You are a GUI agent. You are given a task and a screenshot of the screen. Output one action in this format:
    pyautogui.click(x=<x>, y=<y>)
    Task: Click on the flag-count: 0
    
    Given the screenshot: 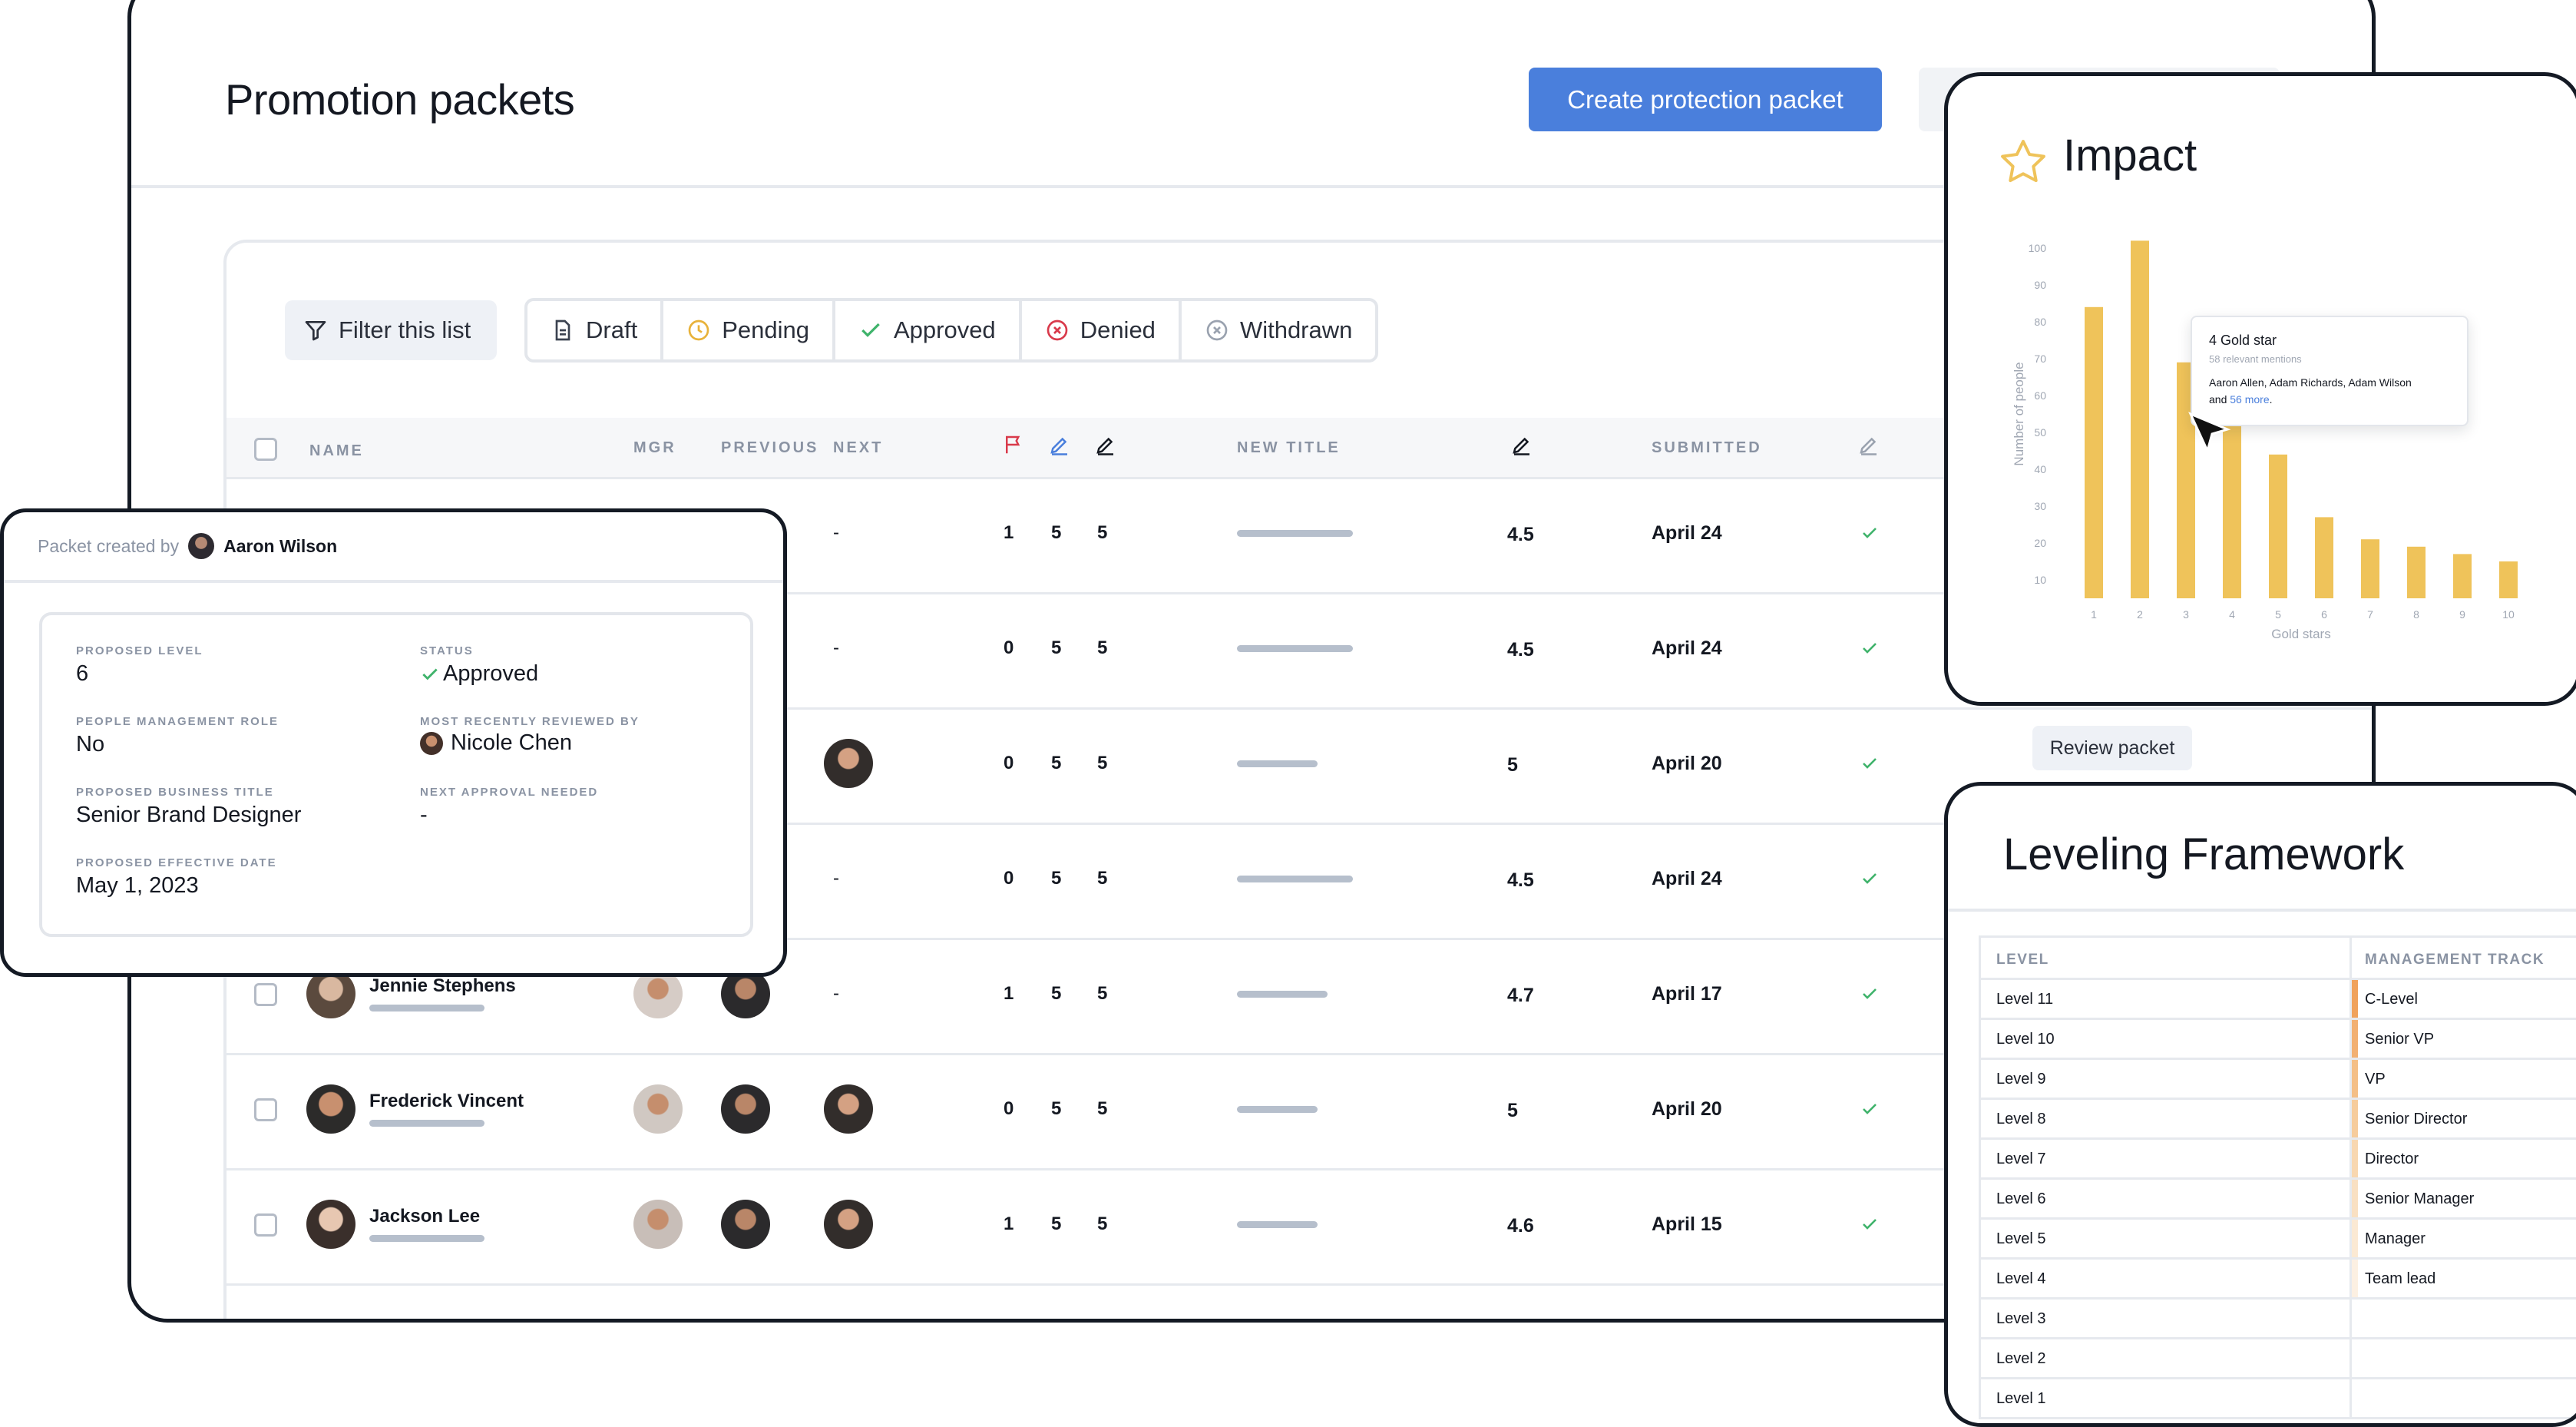 What is the action you would take?
    pyautogui.click(x=1009, y=763)
    